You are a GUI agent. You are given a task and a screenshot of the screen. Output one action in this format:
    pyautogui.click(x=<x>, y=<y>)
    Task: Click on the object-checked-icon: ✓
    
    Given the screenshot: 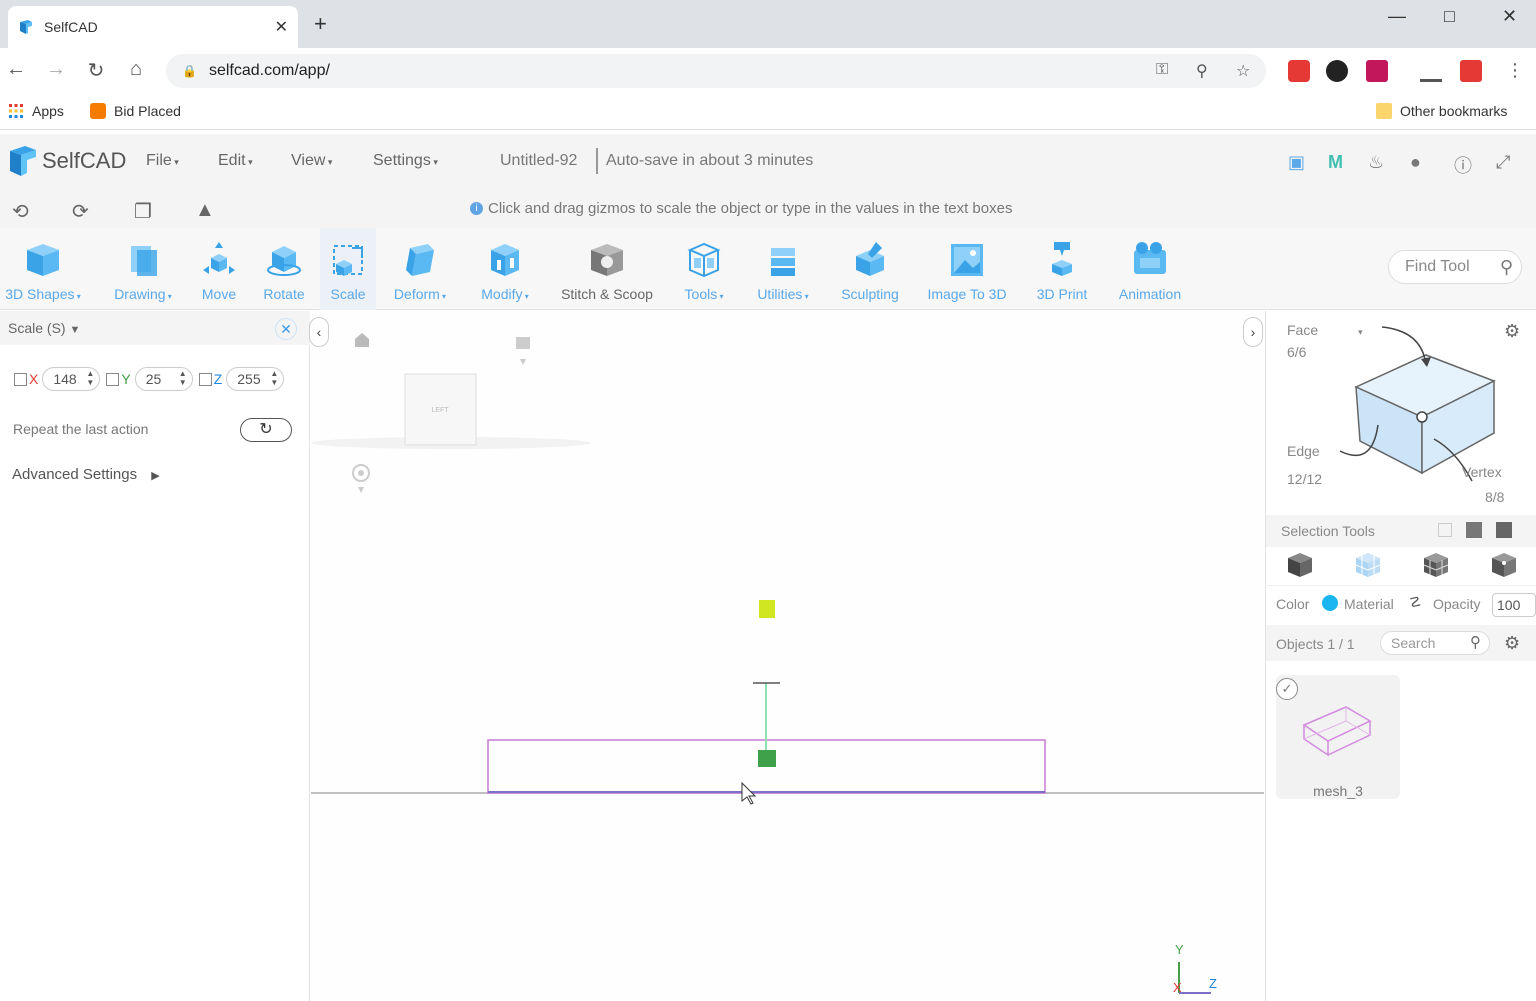 What is the action you would take?
    pyautogui.click(x=1287, y=689)
    